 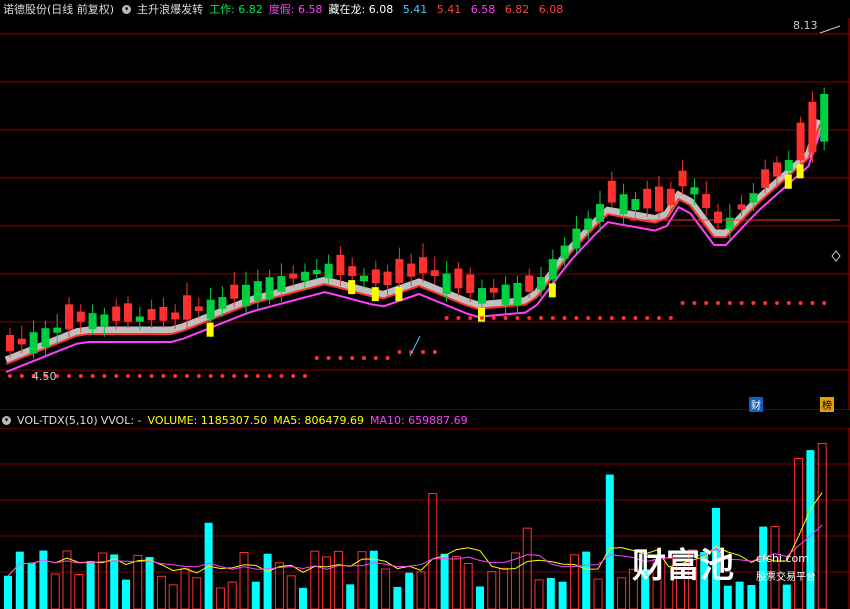 What do you see at coordinates (121, 420) in the screenshot?
I see `vvol-label: VVOL: -` at bounding box center [121, 420].